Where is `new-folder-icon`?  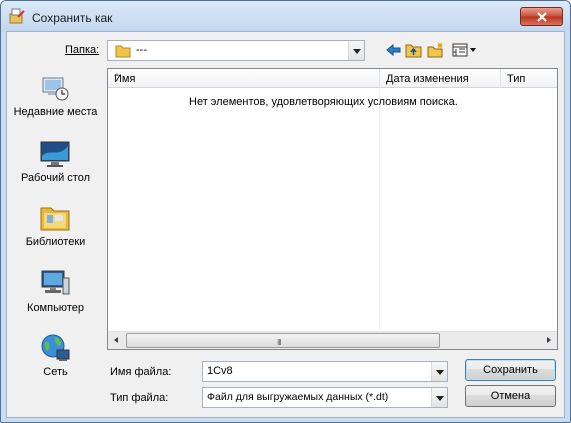 new-folder-icon is located at coordinates (436, 50).